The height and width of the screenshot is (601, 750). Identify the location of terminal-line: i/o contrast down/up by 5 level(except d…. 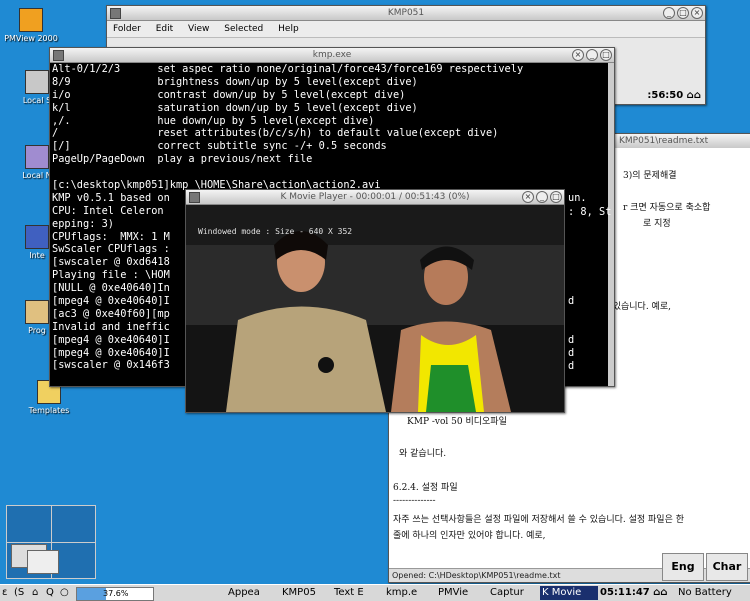
(229, 94).